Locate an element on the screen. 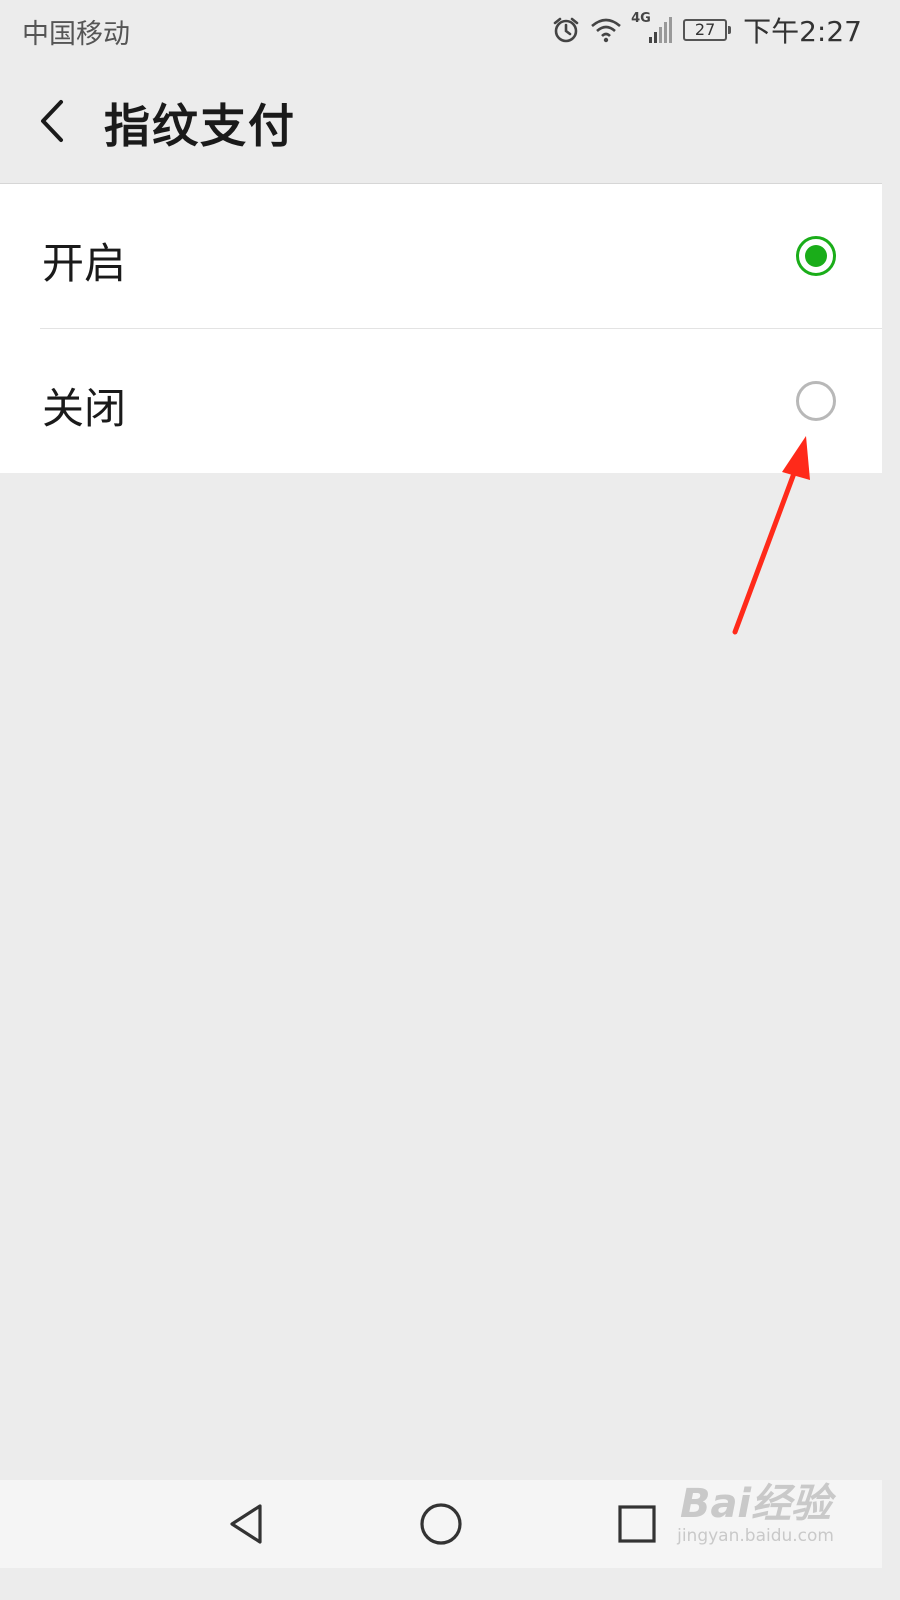  battery-icon: 27 is located at coordinates (707, 30).